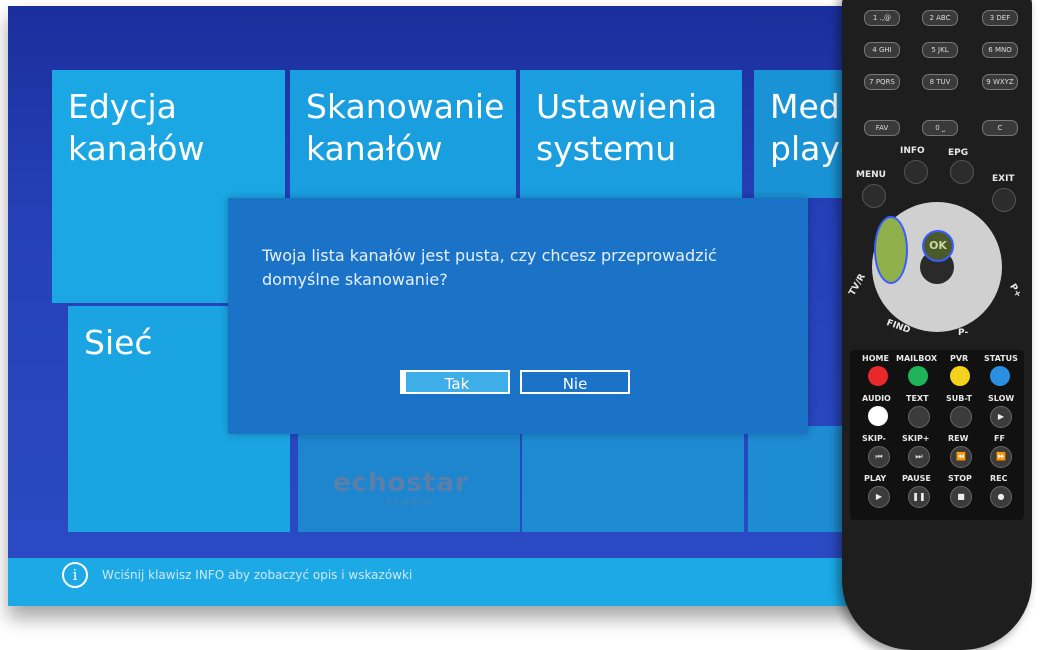 This screenshot has width=1040, height=650. Describe the element at coordinates (916, 172) in the screenshot. I see `info-key` at that location.